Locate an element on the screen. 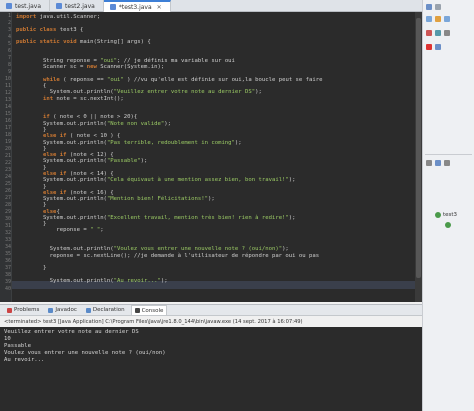  line-number: 8 is located at coordinates (9, 65).